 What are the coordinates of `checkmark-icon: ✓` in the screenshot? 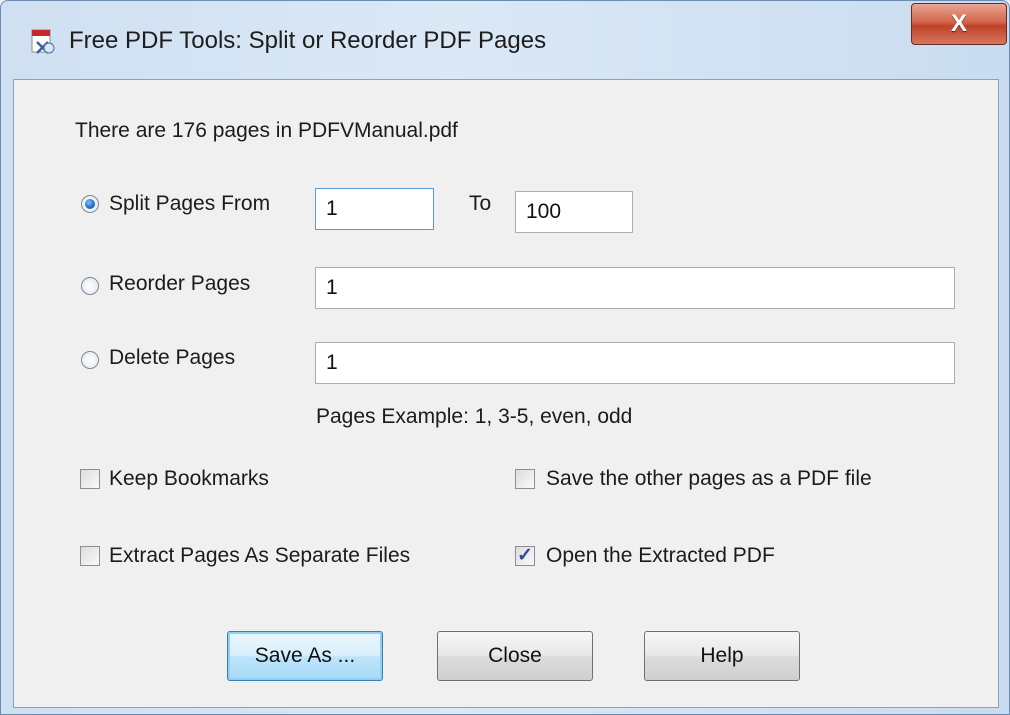 It's located at (525, 555).